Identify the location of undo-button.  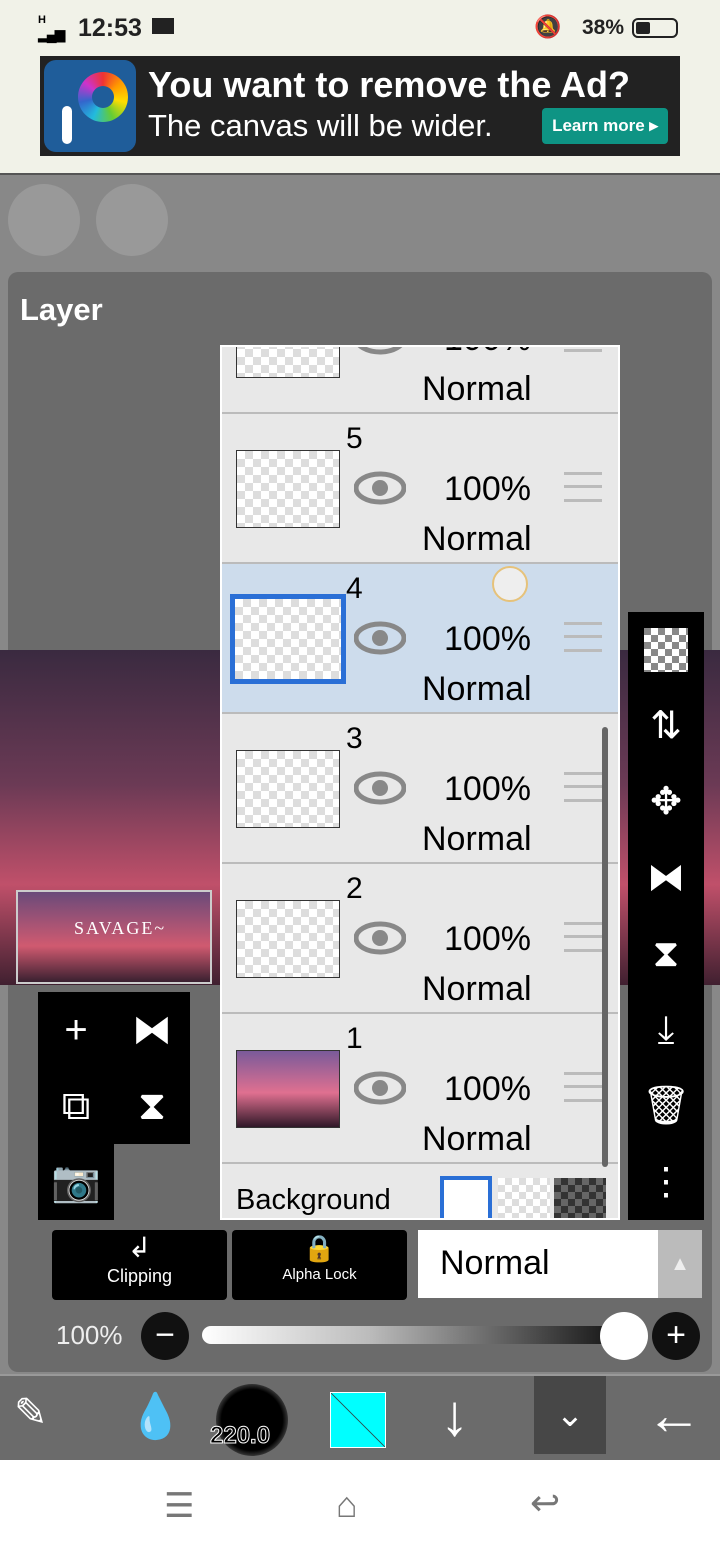
(44, 220).